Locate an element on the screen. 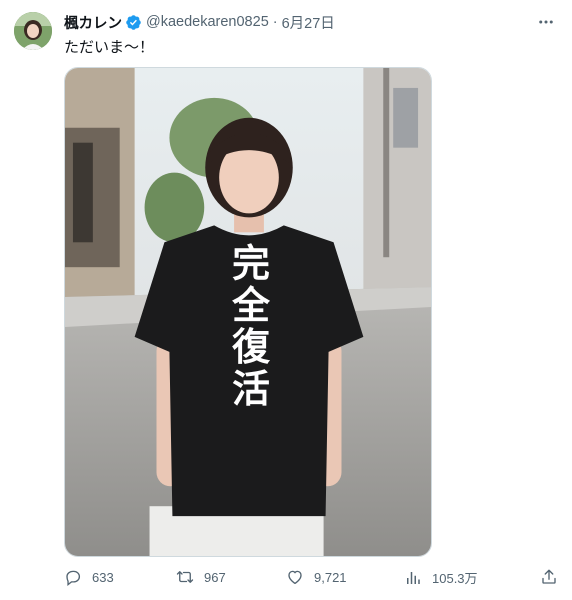  avatar-image is located at coordinates (33, 31).